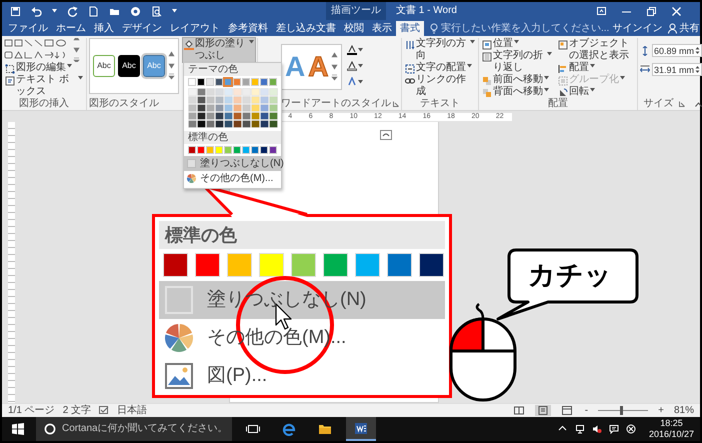  What do you see at coordinates (219, 50) in the screenshot?
I see `shape-fill-button: 図形の塗りつぶし` at bounding box center [219, 50].